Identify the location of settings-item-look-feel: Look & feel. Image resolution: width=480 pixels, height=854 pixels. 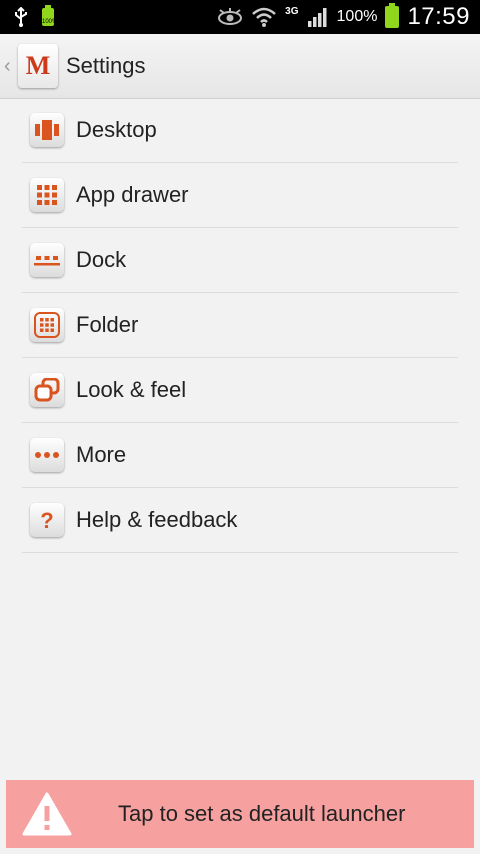
(240, 390).